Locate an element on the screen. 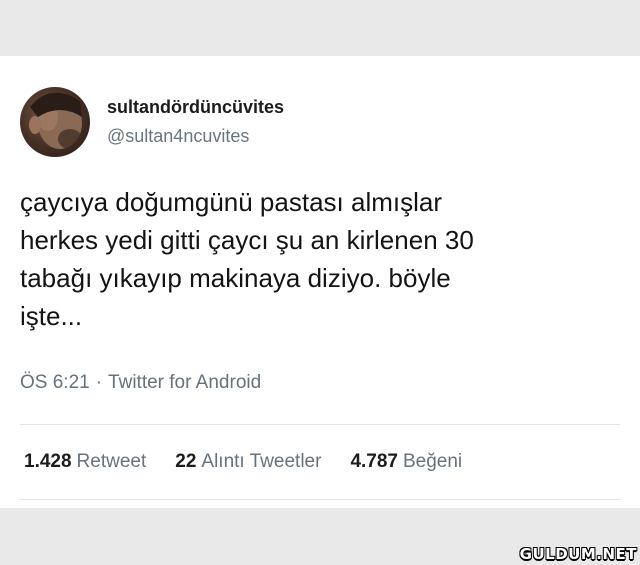  tweet-source: Twitter for Android is located at coordinates (184, 382).